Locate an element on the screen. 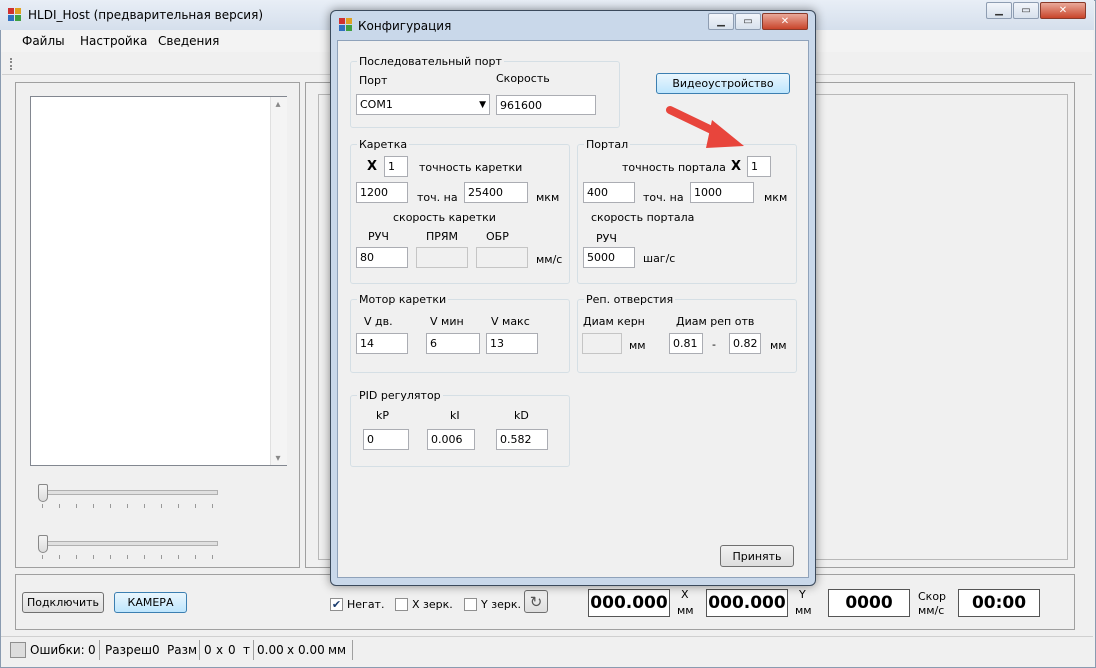  dialog-close-button: ✕ is located at coordinates (785, 21).